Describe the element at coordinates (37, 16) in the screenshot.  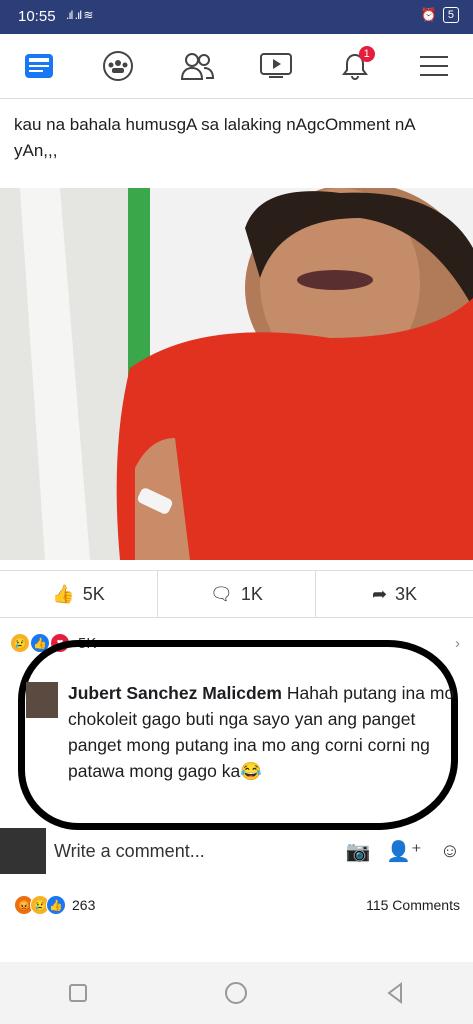
I see `status-time: 10:55` at that location.